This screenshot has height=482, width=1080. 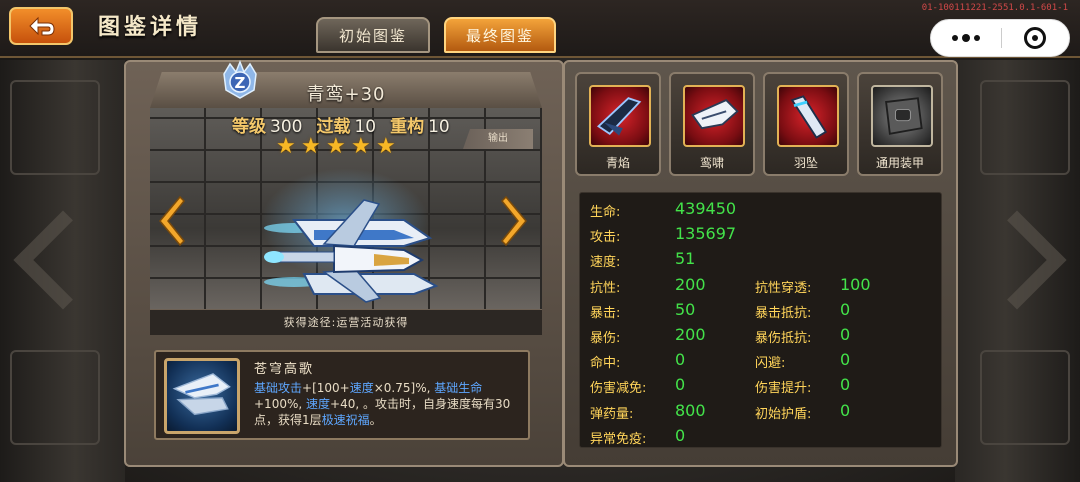 I want to click on back-arrow-icon, so click(x=42, y=26).